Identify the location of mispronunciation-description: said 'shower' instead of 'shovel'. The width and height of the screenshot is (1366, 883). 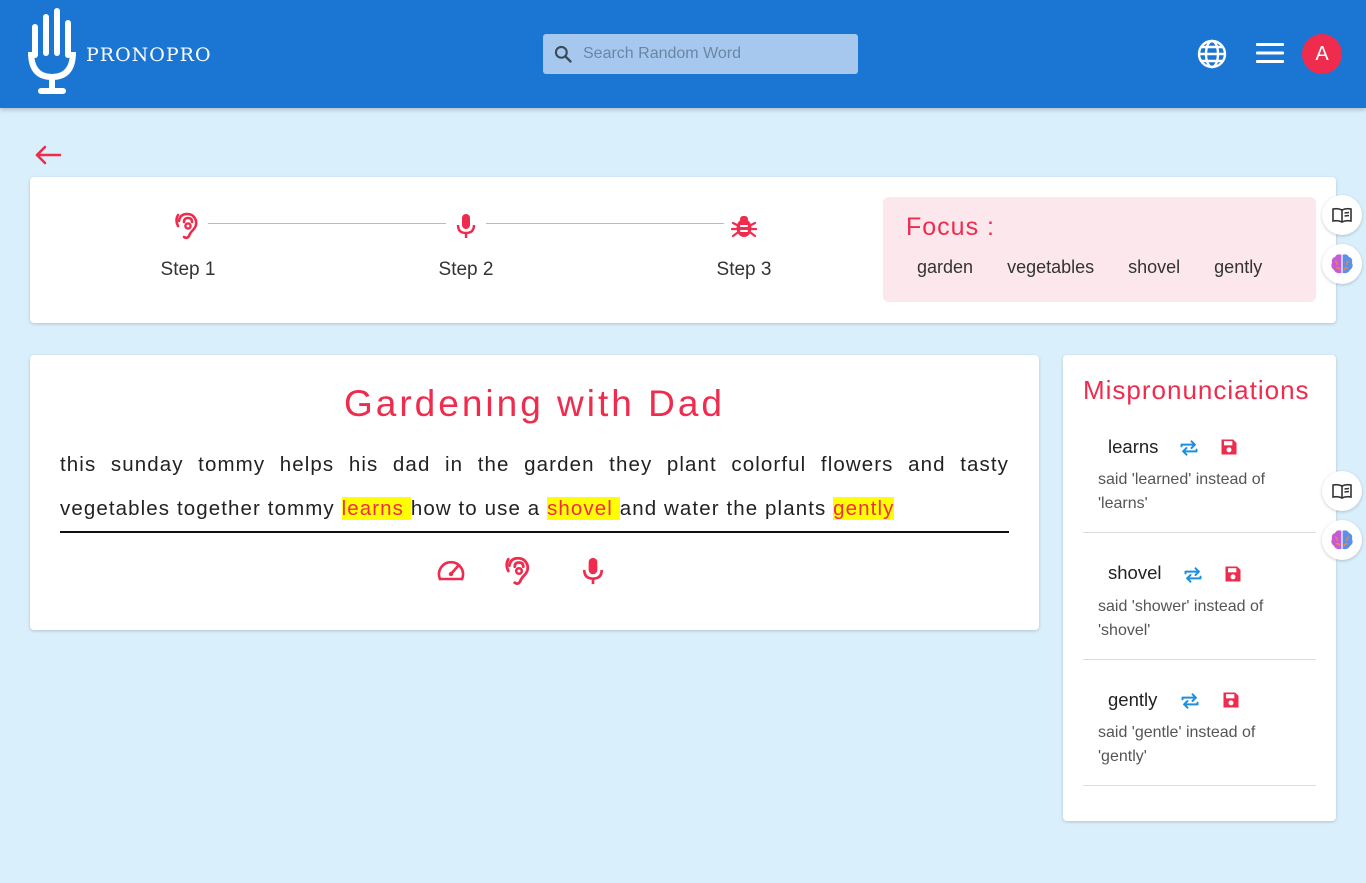
(1181, 618).